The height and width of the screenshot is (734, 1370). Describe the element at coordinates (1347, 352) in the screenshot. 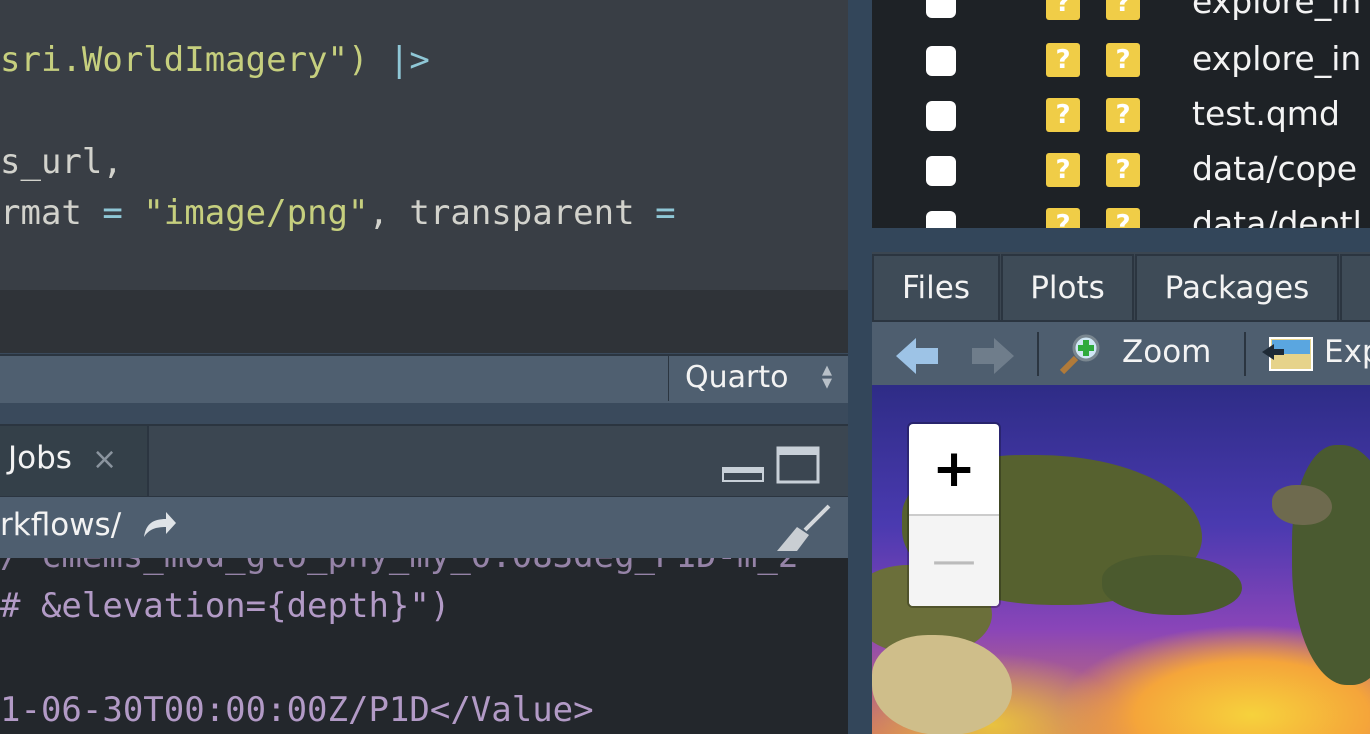

I see `export-button: Exp` at that location.